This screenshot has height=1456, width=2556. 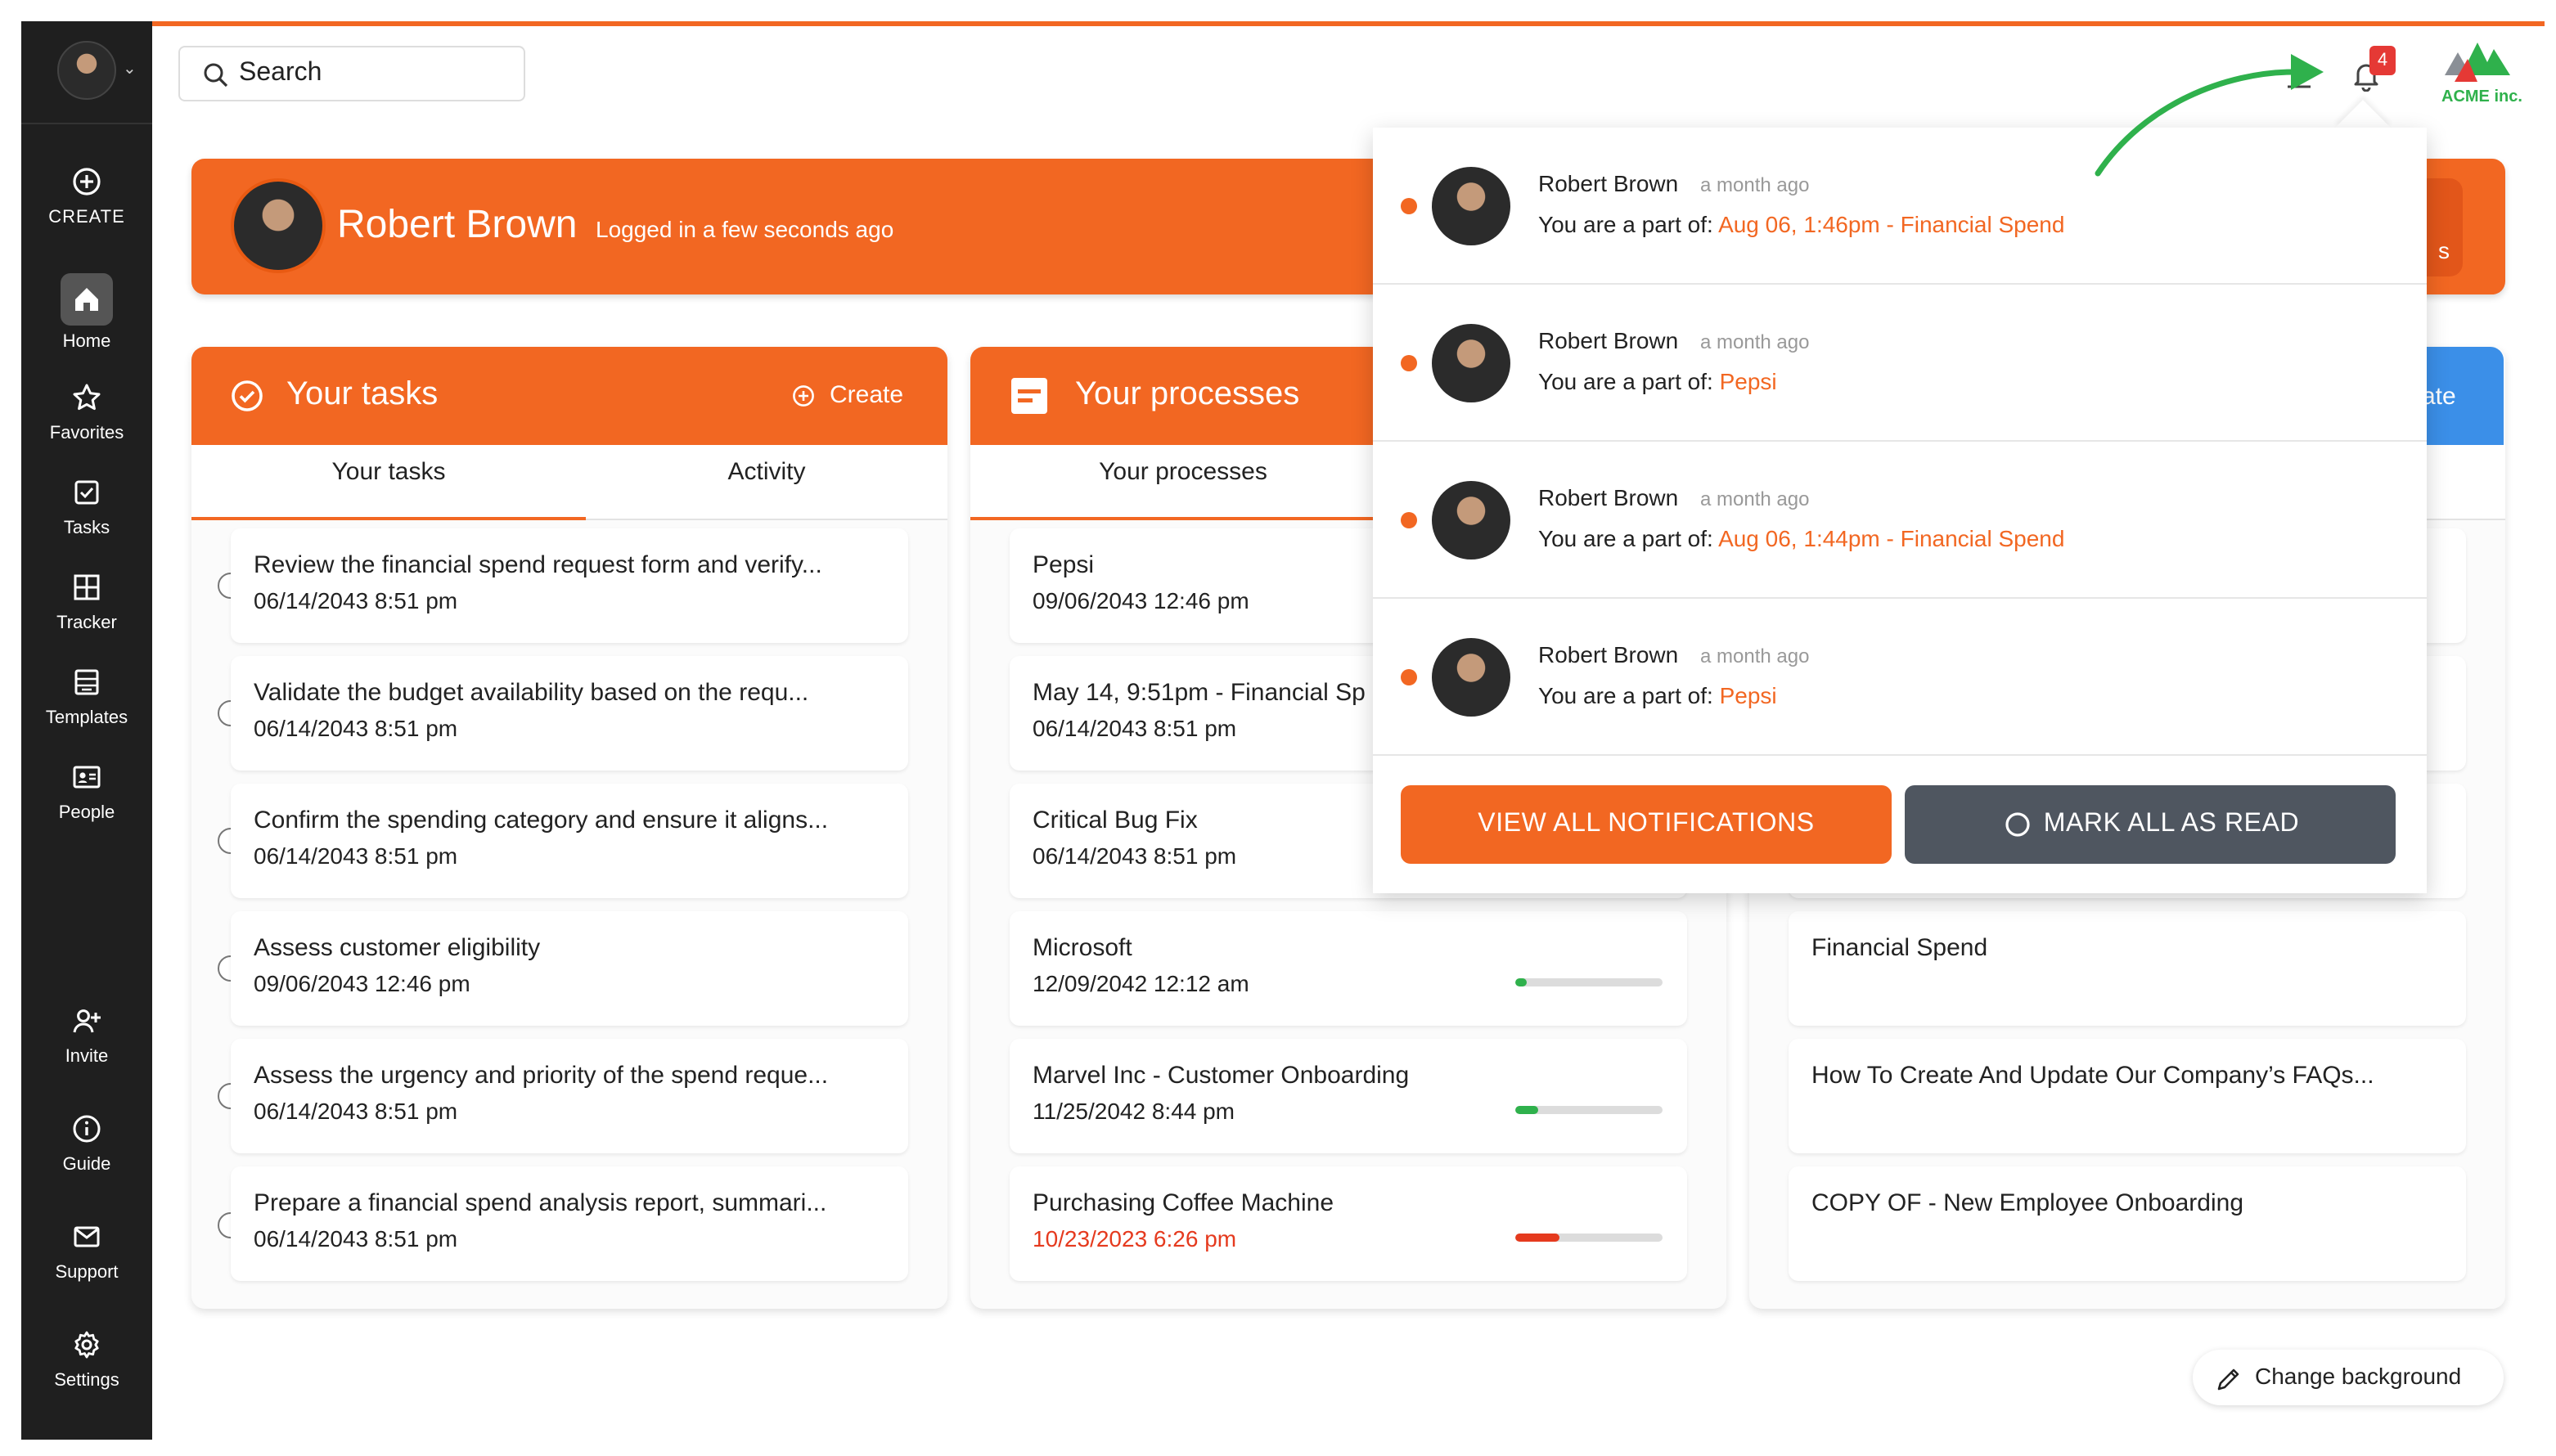 I want to click on sidebar-item-tracker: Tracker, so click(x=87, y=602).